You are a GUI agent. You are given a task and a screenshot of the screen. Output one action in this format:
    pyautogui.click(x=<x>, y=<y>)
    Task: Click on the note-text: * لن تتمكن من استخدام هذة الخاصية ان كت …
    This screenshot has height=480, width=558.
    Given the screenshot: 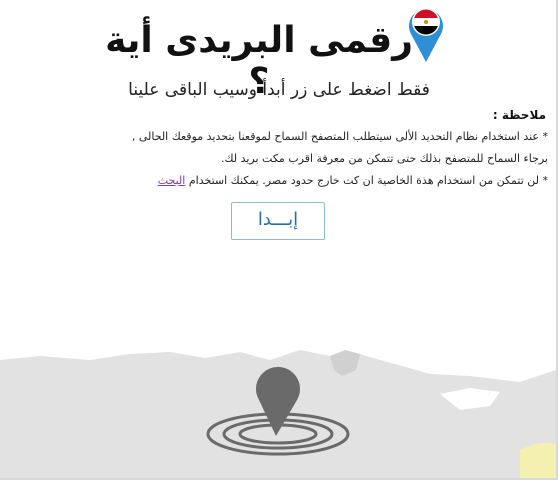 What is the action you would take?
    pyautogui.click(x=366, y=180)
    